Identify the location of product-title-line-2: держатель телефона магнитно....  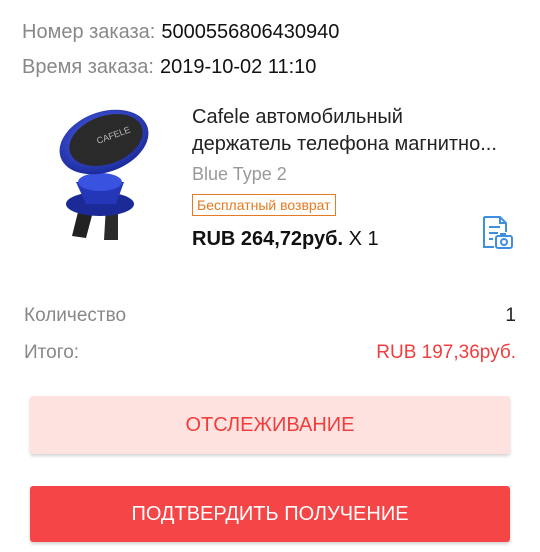
(344, 144).